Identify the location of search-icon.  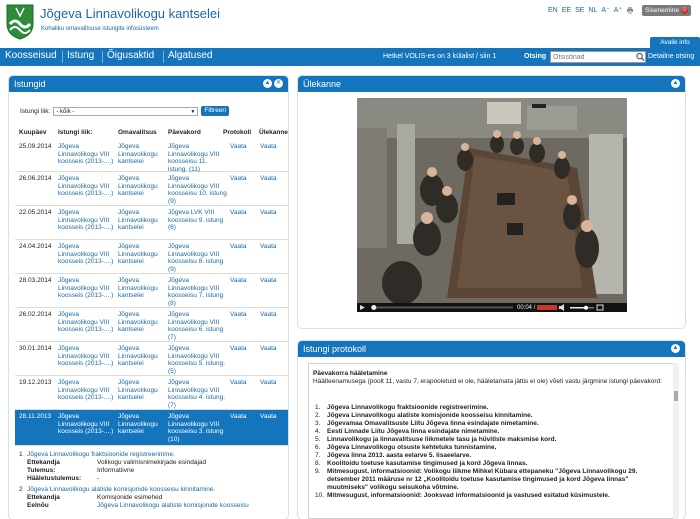
(640, 57).